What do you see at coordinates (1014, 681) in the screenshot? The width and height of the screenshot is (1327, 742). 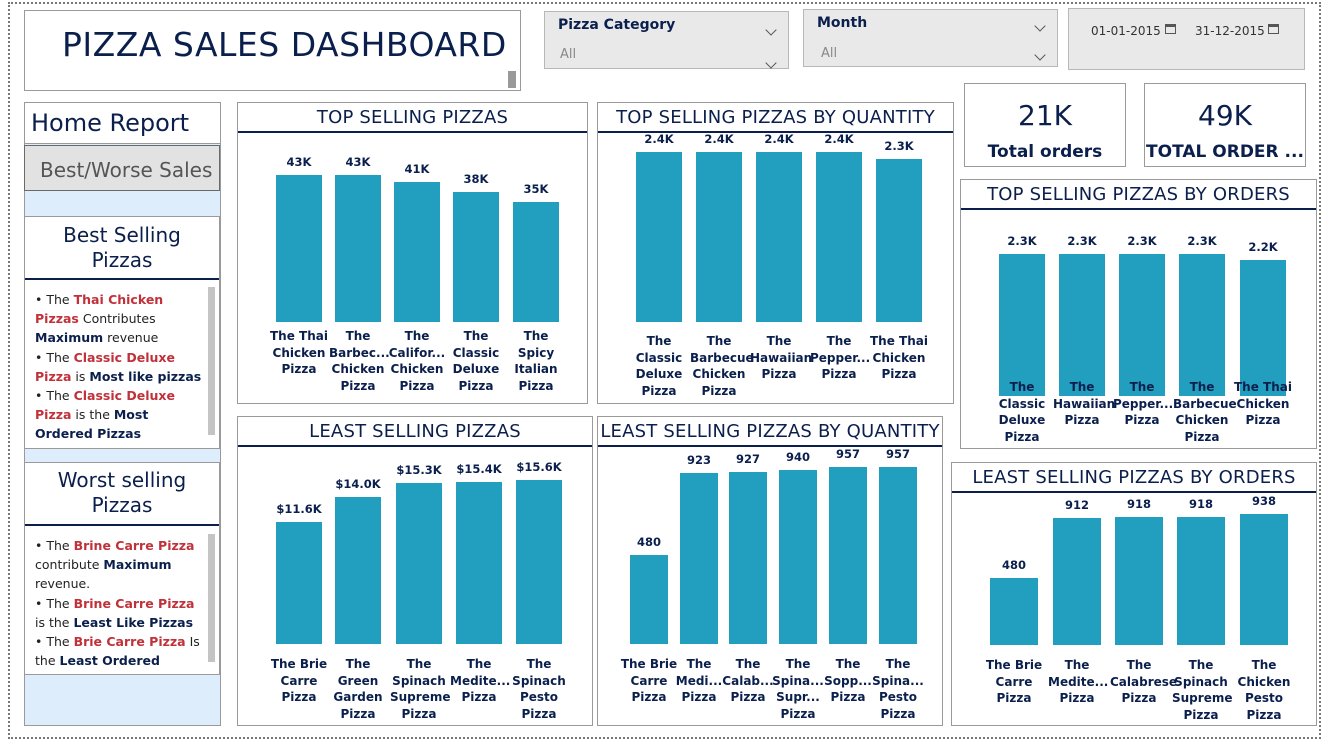 I see `category-label: The Brie Carre Pizza` at bounding box center [1014, 681].